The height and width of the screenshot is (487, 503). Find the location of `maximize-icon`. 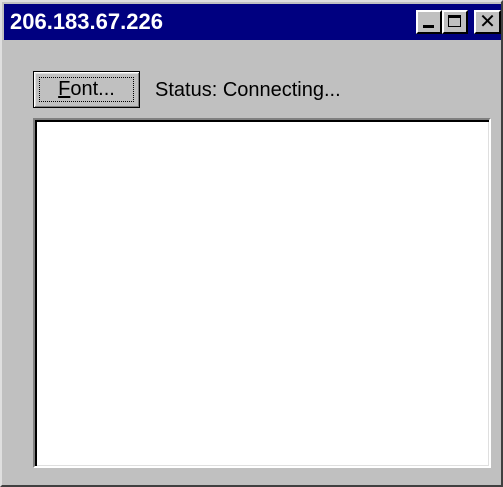

maximize-icon is located at coordinates (454, 21).